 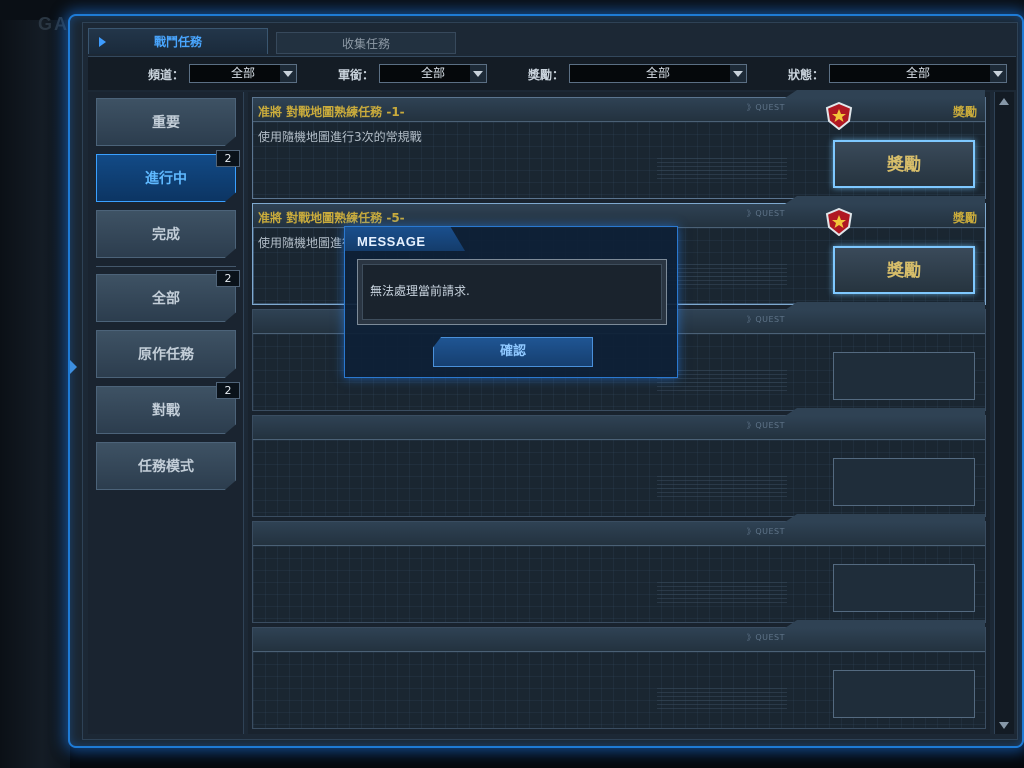 What do you see at coordinates (166, 266) in the screenshot?
I see `sidebar-divider` at bounding box center [166, 266].